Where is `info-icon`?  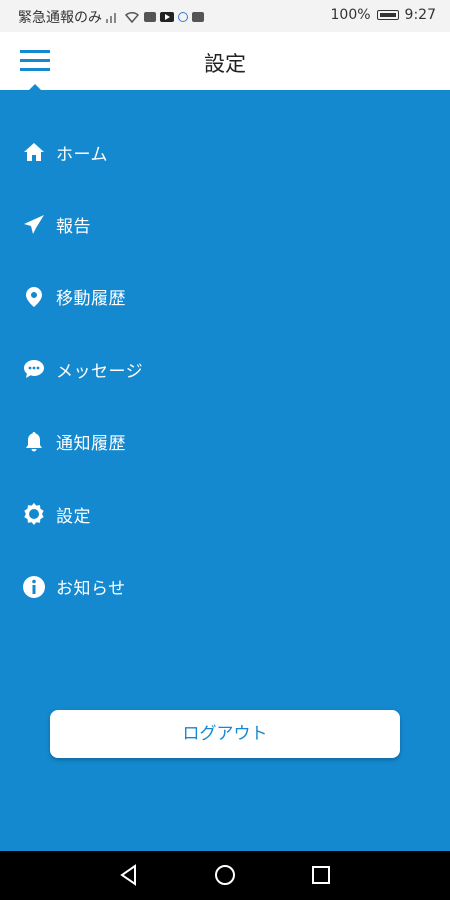 info-icon is located at coordinates (34, 586).